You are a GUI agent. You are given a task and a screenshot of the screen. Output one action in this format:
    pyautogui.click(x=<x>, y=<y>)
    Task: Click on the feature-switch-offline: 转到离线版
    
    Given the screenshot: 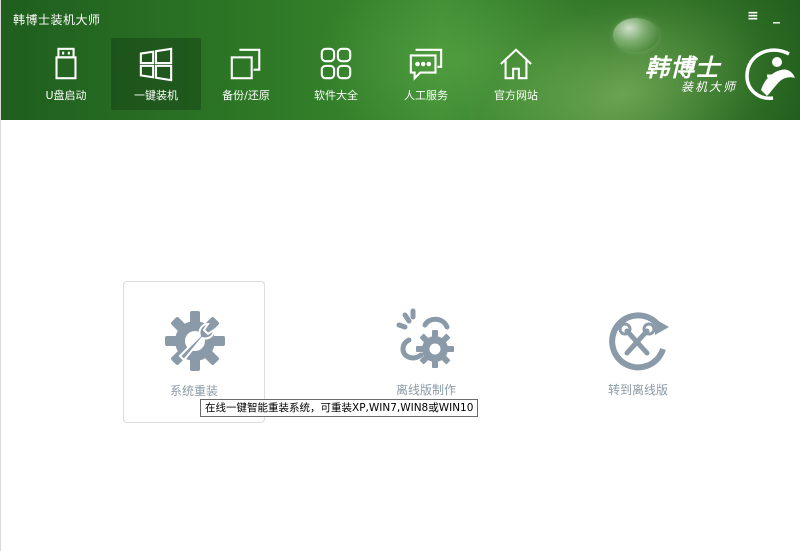 What is the action you would take?
    pyautogui.click(x=638, y=352)
    